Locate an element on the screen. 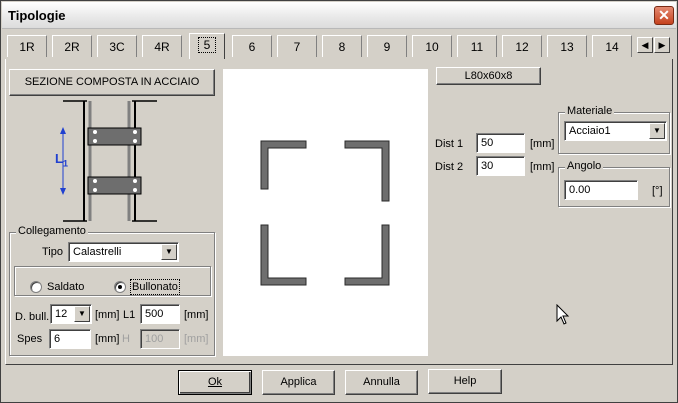 The image size is (678, 403). angolo-unit: [°] is located at coordinates (657, 191).